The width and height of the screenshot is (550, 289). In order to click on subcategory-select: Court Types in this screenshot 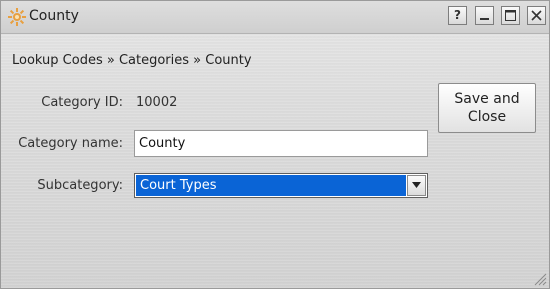, I will do `click(281, 185)`.